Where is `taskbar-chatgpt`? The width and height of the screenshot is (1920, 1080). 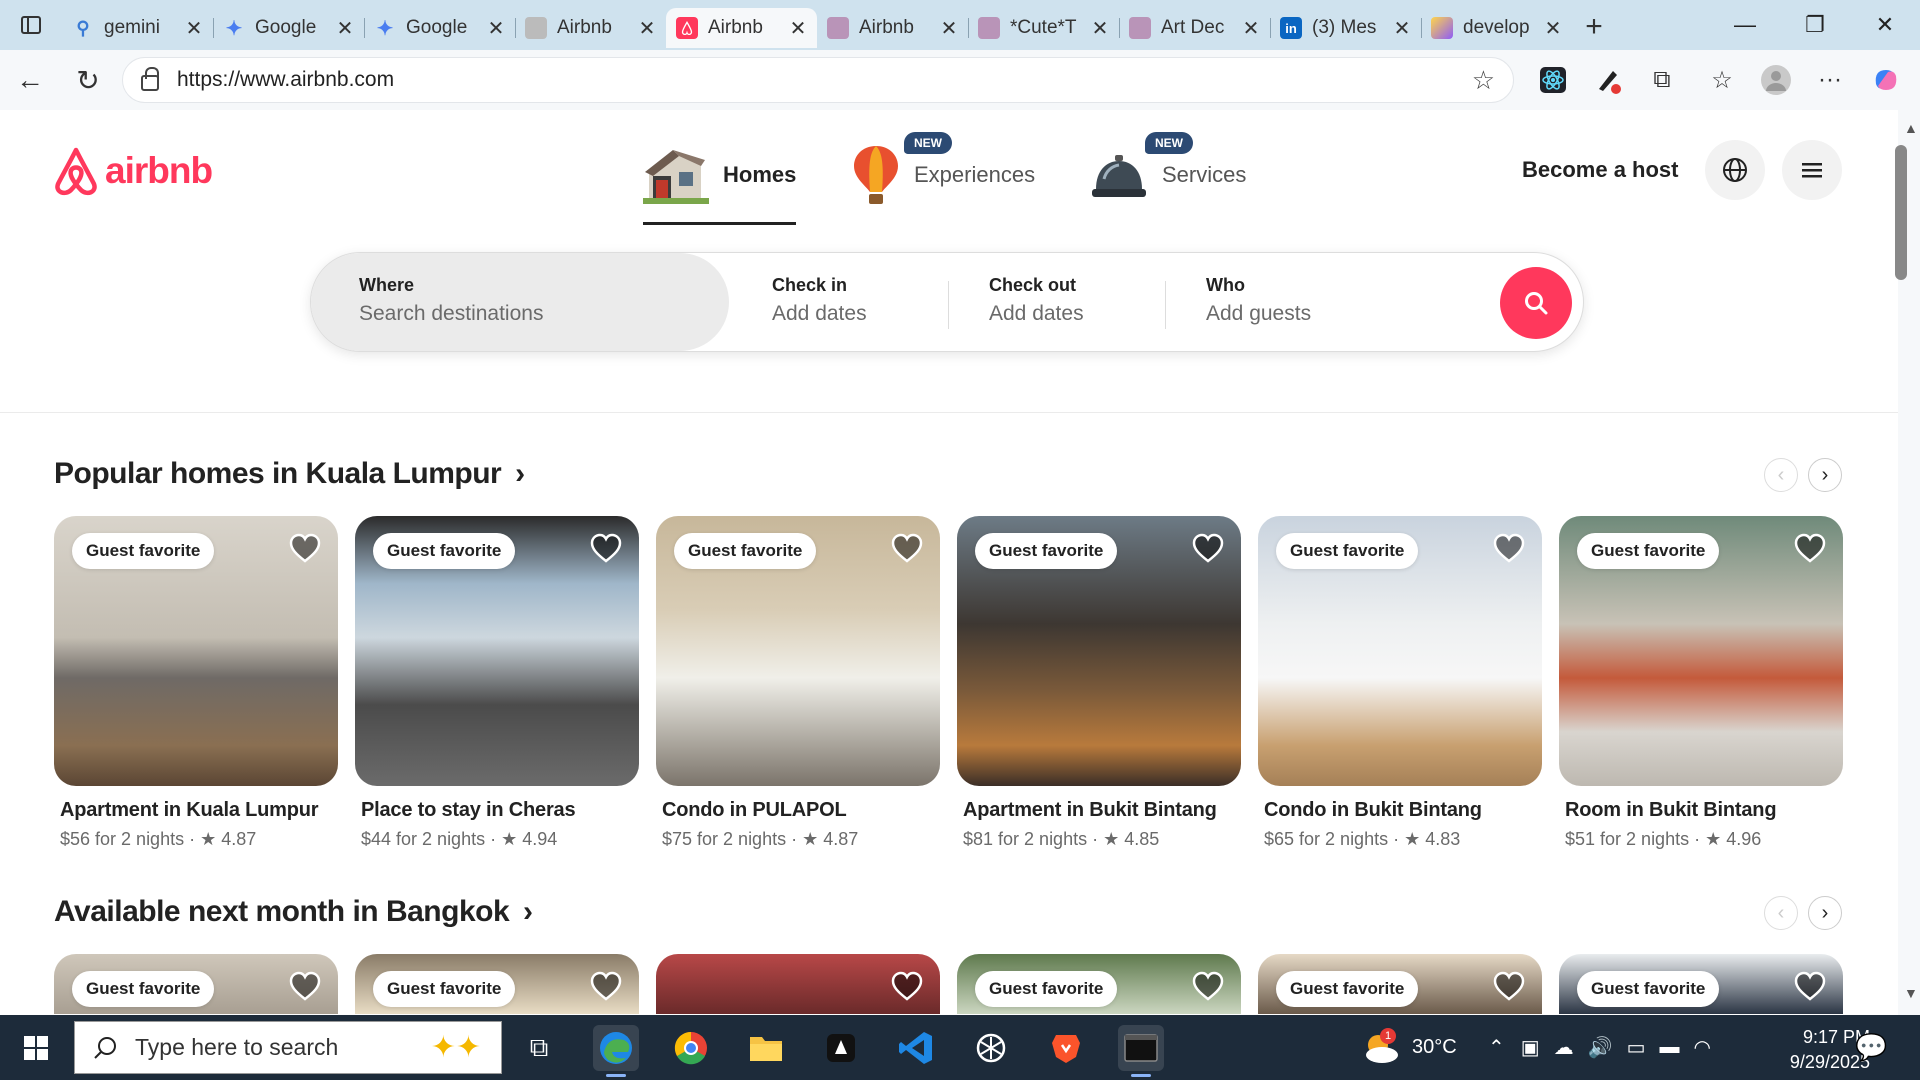
taskbar-chatgpt is located at coordinates (991, 1048).